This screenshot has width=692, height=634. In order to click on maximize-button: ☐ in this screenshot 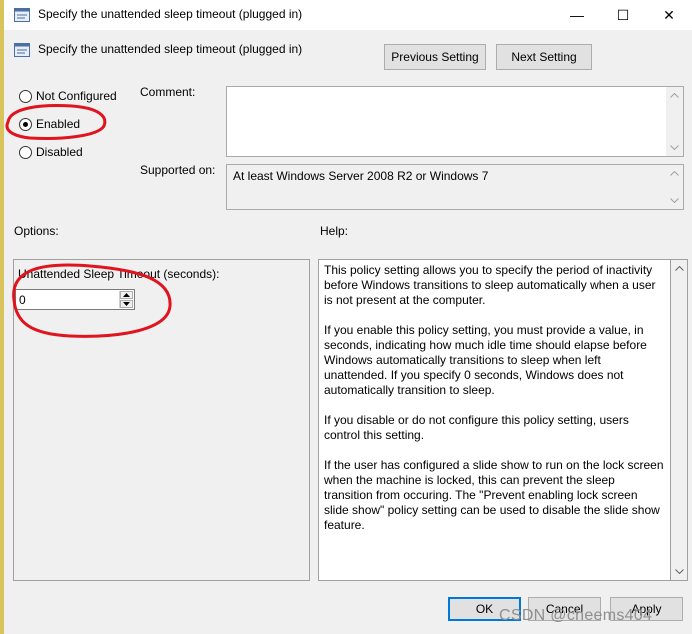, I will do `click(623, 15)`.